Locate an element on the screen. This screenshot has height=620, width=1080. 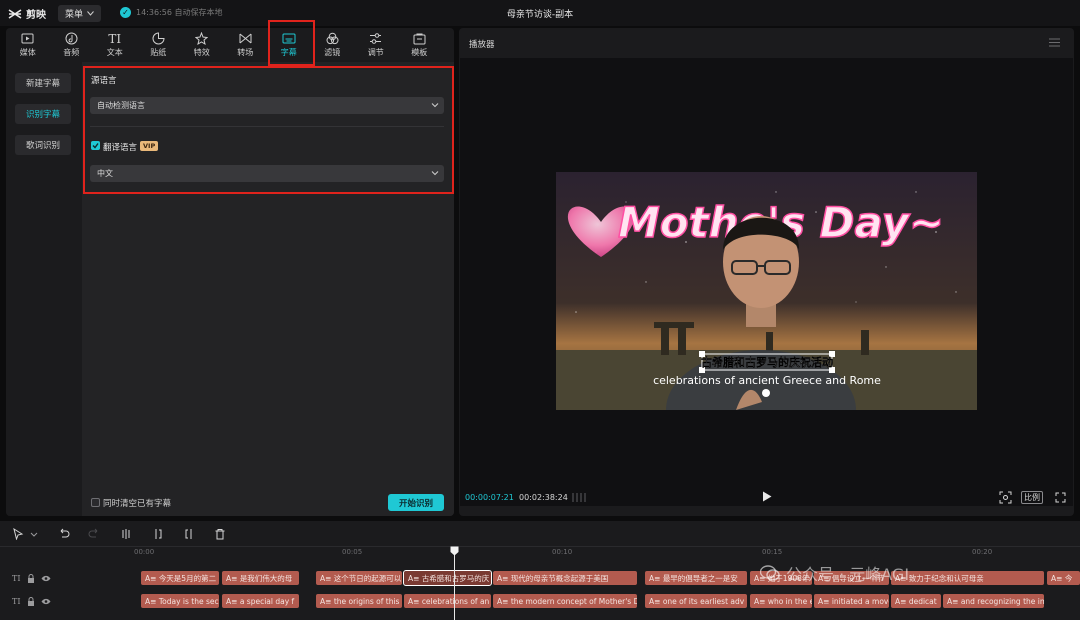
subtitle-clip: A≡ 现代的母亲节概念起源于美国 is located at coordinates (565, 578).